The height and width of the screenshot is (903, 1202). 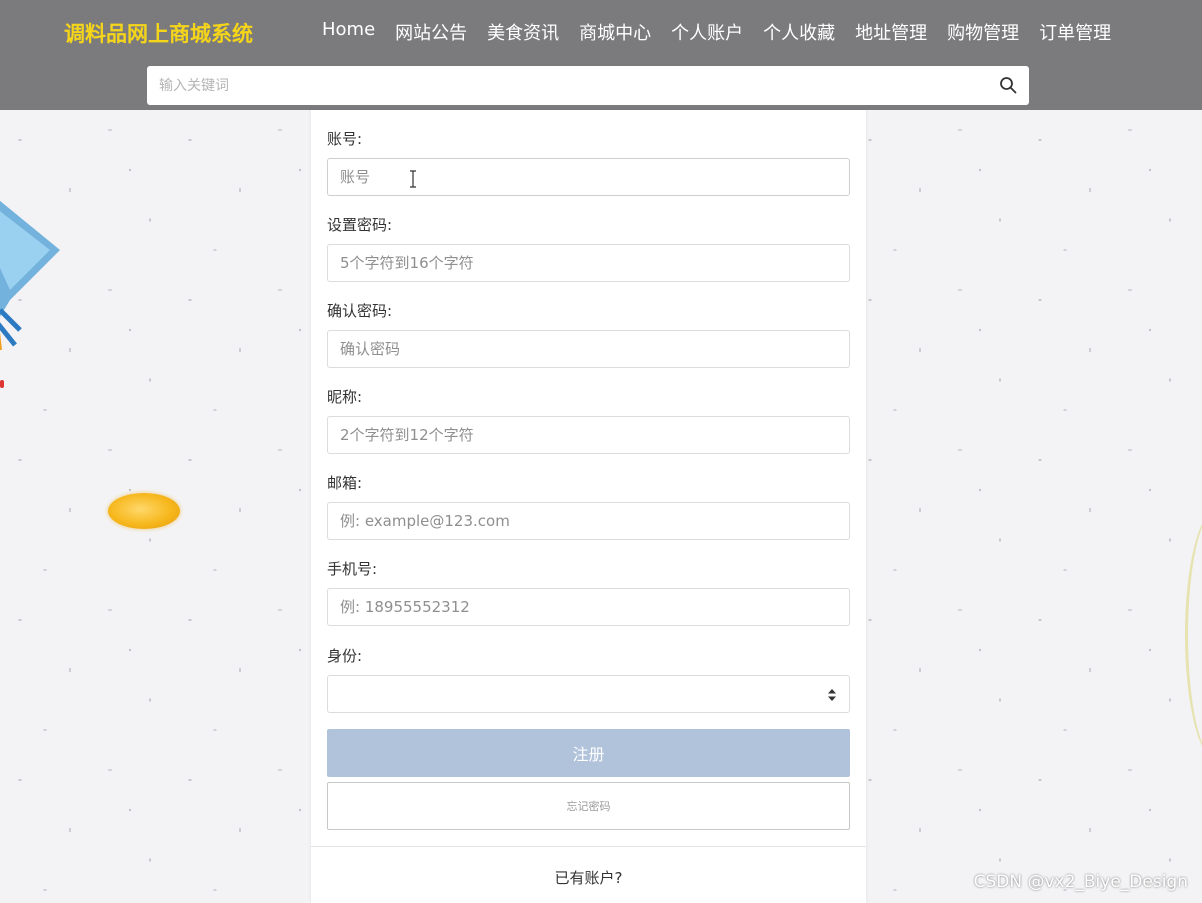 I want to click on register-button: 注册, so click(x=588, y=753).